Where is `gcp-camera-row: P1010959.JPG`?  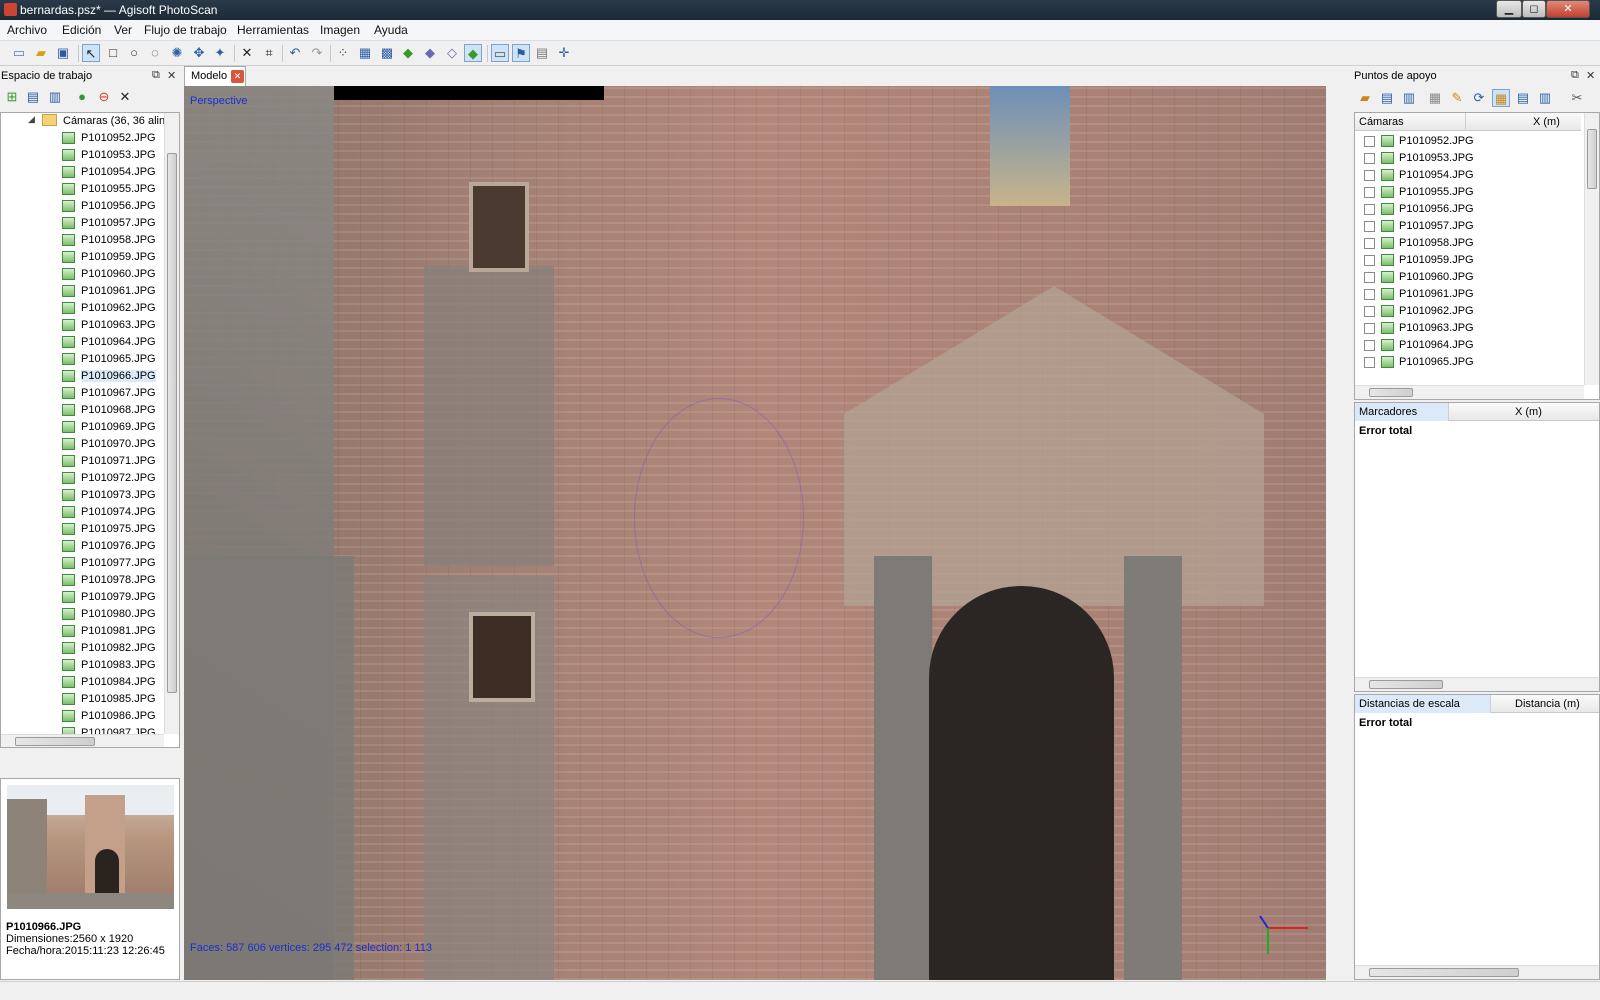 gcp-camera-row: P1010959.JPG is located at coordinates (1468, 260).